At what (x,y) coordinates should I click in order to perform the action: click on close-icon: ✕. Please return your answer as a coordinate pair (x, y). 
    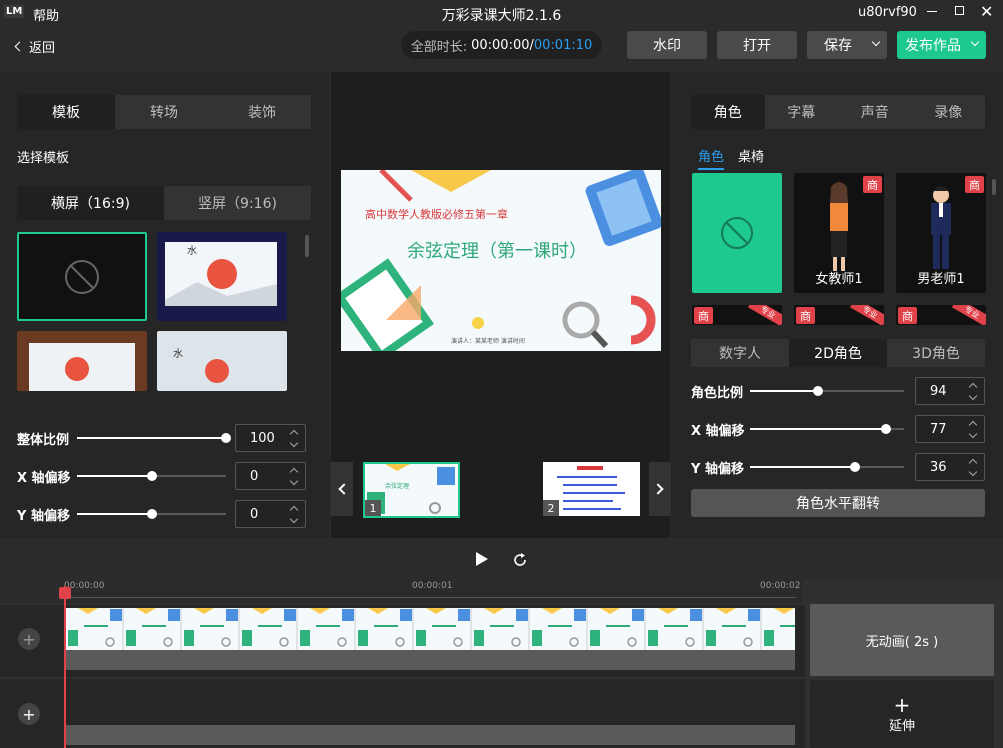
    Looking at the image, I should click on (986, 11).